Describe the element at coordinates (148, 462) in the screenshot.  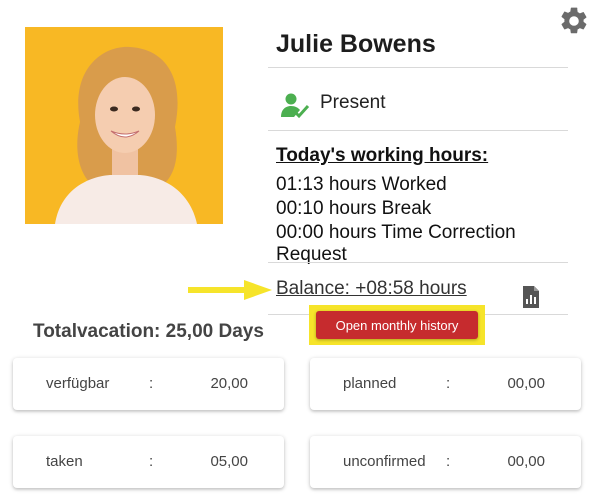
I see `vacation-card-taken: taken : 05,00` at that location.